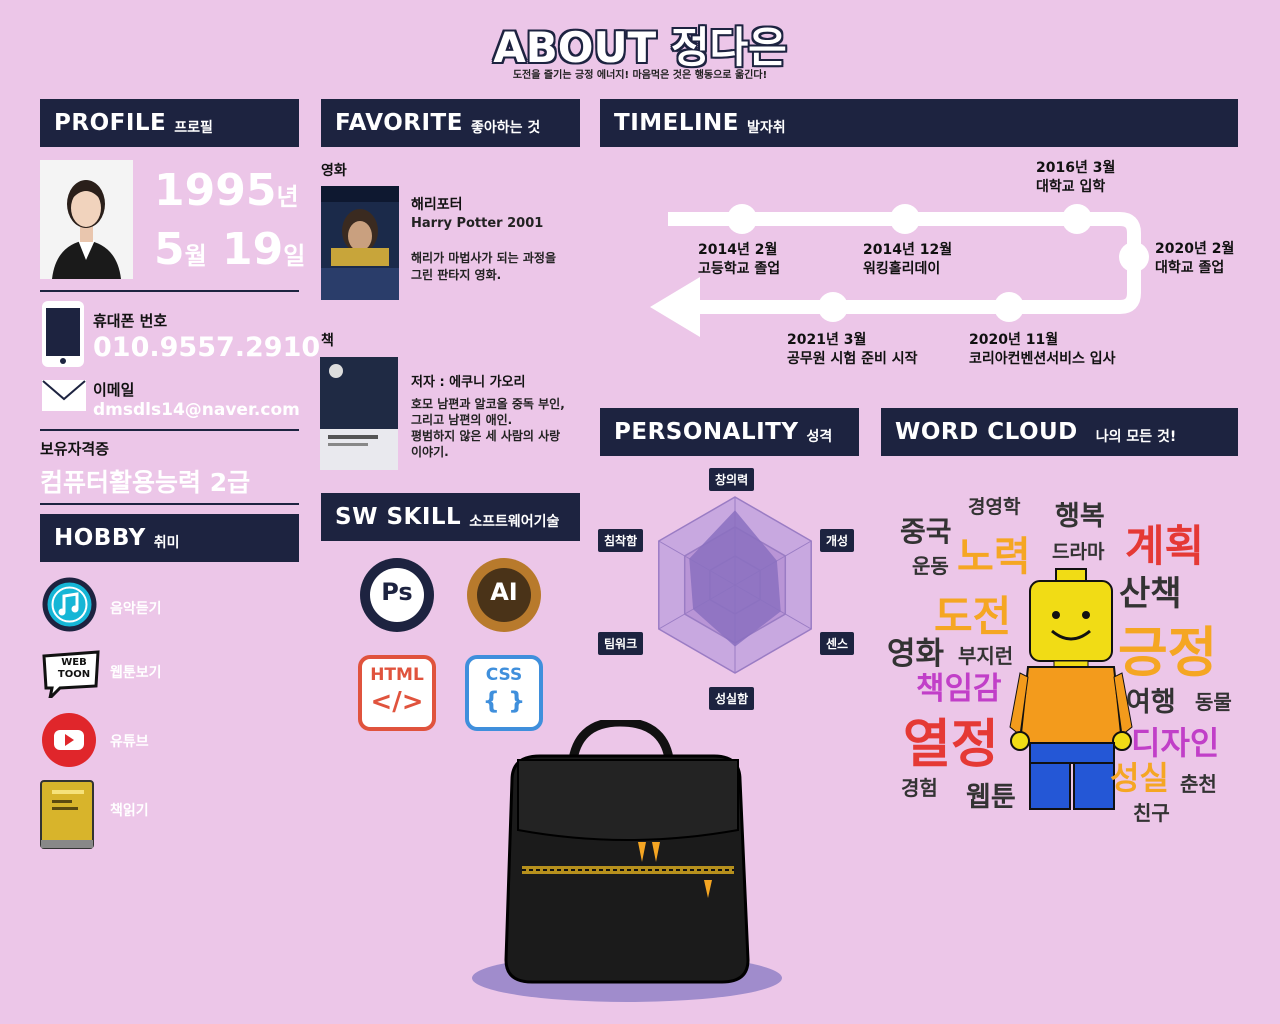 Image resolution: width=1280 pixels, height=1024 pixels. What do you see at coordinates (514, 522) in the screenshot?
I see `skill-heading-kr: 소프트웨어기술` at bounding box center [514, 522].